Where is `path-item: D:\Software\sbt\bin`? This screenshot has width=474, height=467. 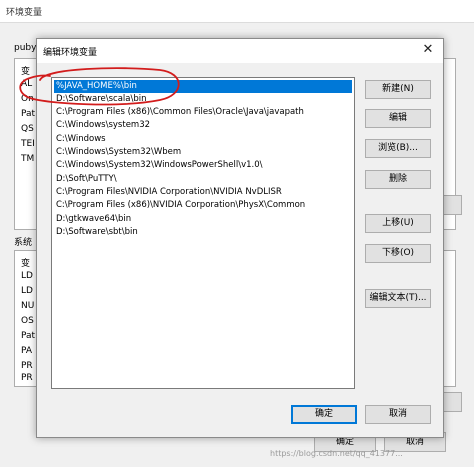 path-item: D:\Software\sbt\bin is located at coordinates (203, 232).